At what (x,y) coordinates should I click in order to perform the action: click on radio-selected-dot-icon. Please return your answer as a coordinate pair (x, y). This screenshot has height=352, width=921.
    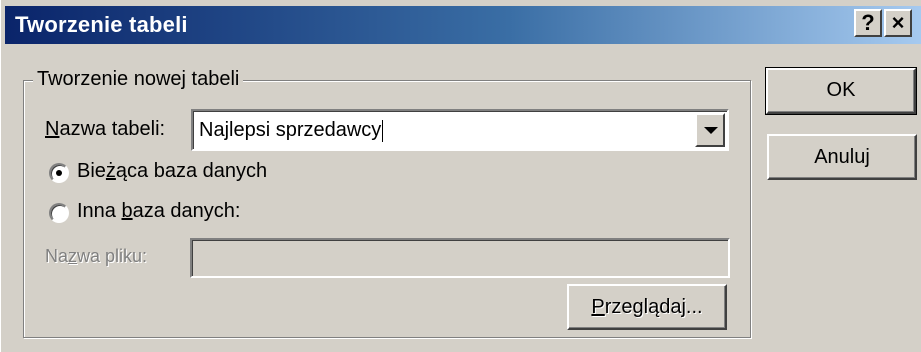
    Looking at the image, I should click on (59, 173).